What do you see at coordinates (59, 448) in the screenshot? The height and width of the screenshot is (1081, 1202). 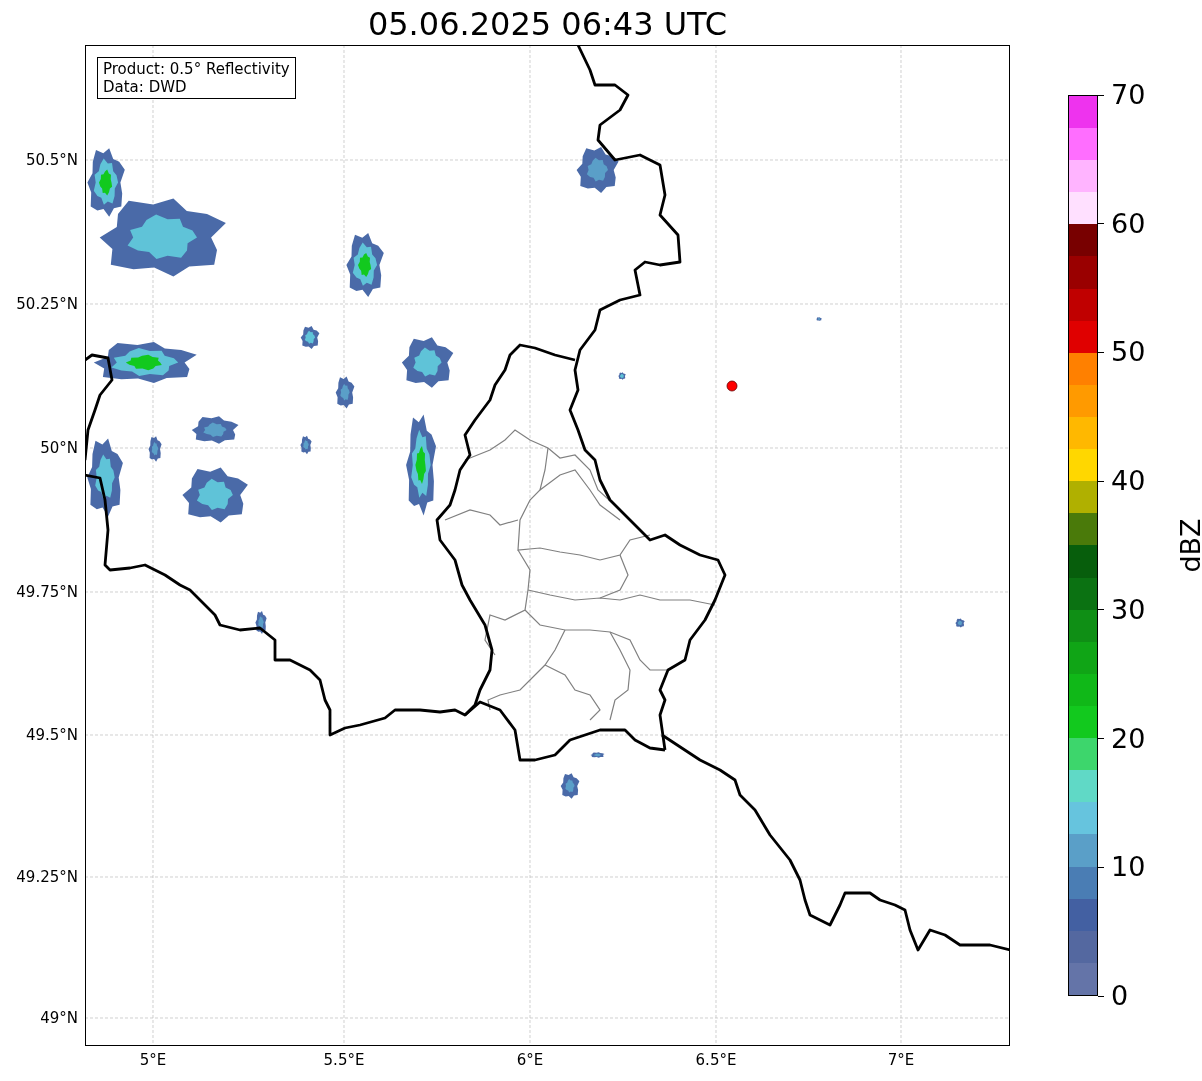 I see `latitude-label: 50°N` at bounding box center [59, 448].